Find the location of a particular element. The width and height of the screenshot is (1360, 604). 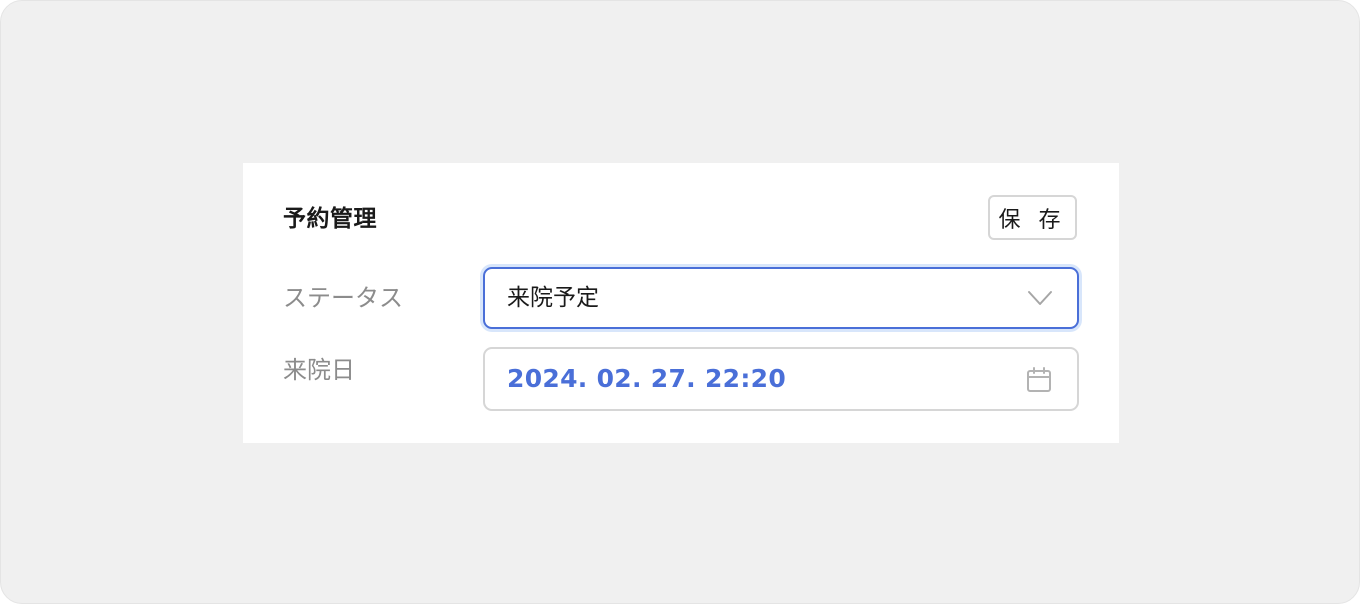

chevron-down-icon is located at coordinates (1040, 298).